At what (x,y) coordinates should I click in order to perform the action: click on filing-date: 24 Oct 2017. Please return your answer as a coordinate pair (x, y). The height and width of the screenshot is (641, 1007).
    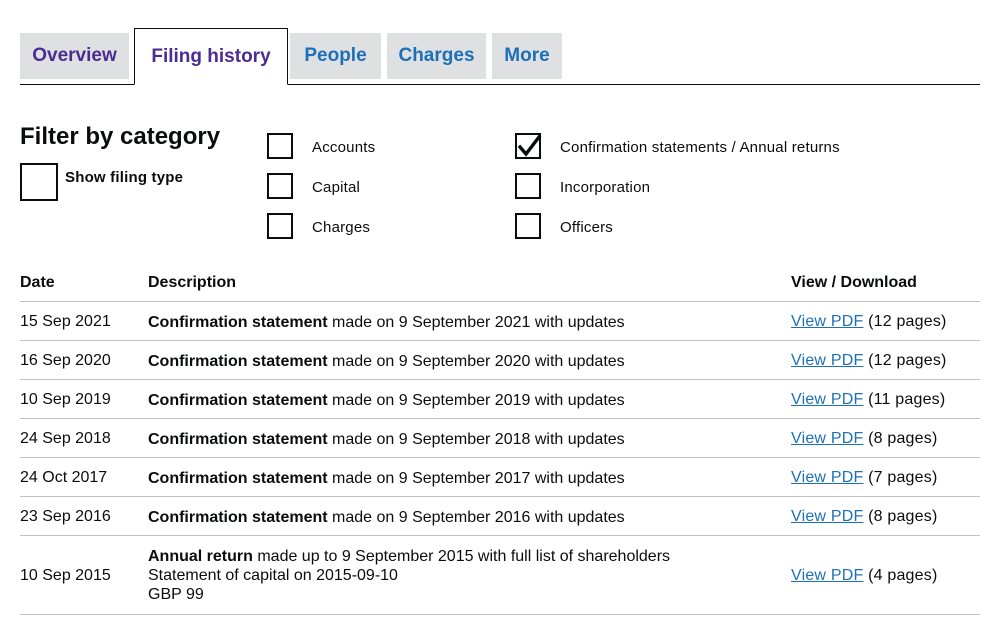
    Looking at the image, I should click on (64, 477).